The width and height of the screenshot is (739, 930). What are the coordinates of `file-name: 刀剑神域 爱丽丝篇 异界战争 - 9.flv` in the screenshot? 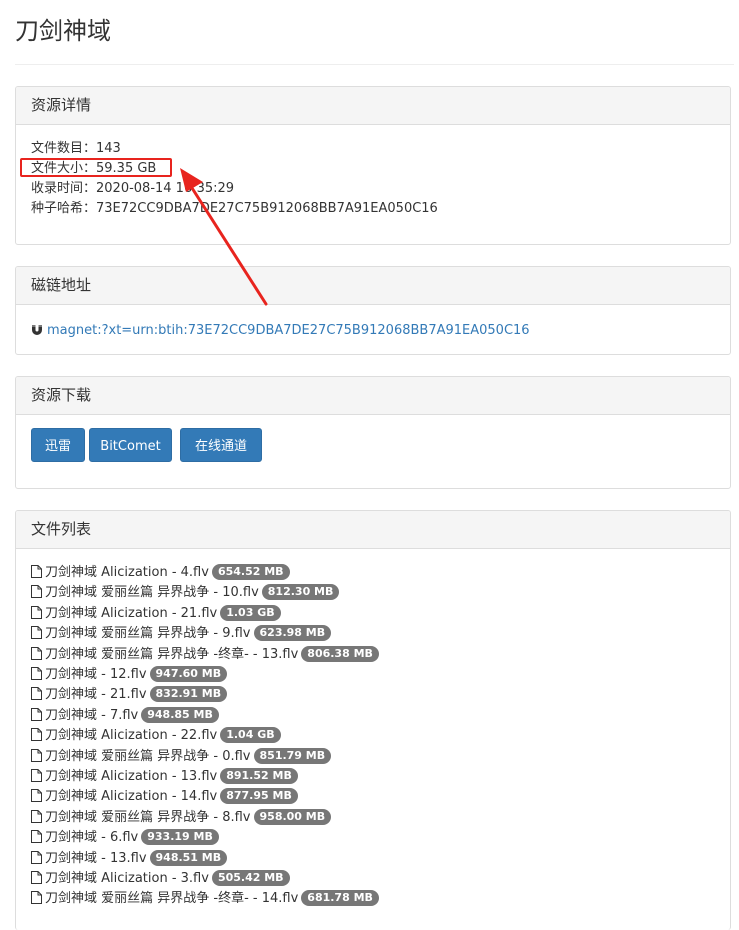 It's located at (148, 634).